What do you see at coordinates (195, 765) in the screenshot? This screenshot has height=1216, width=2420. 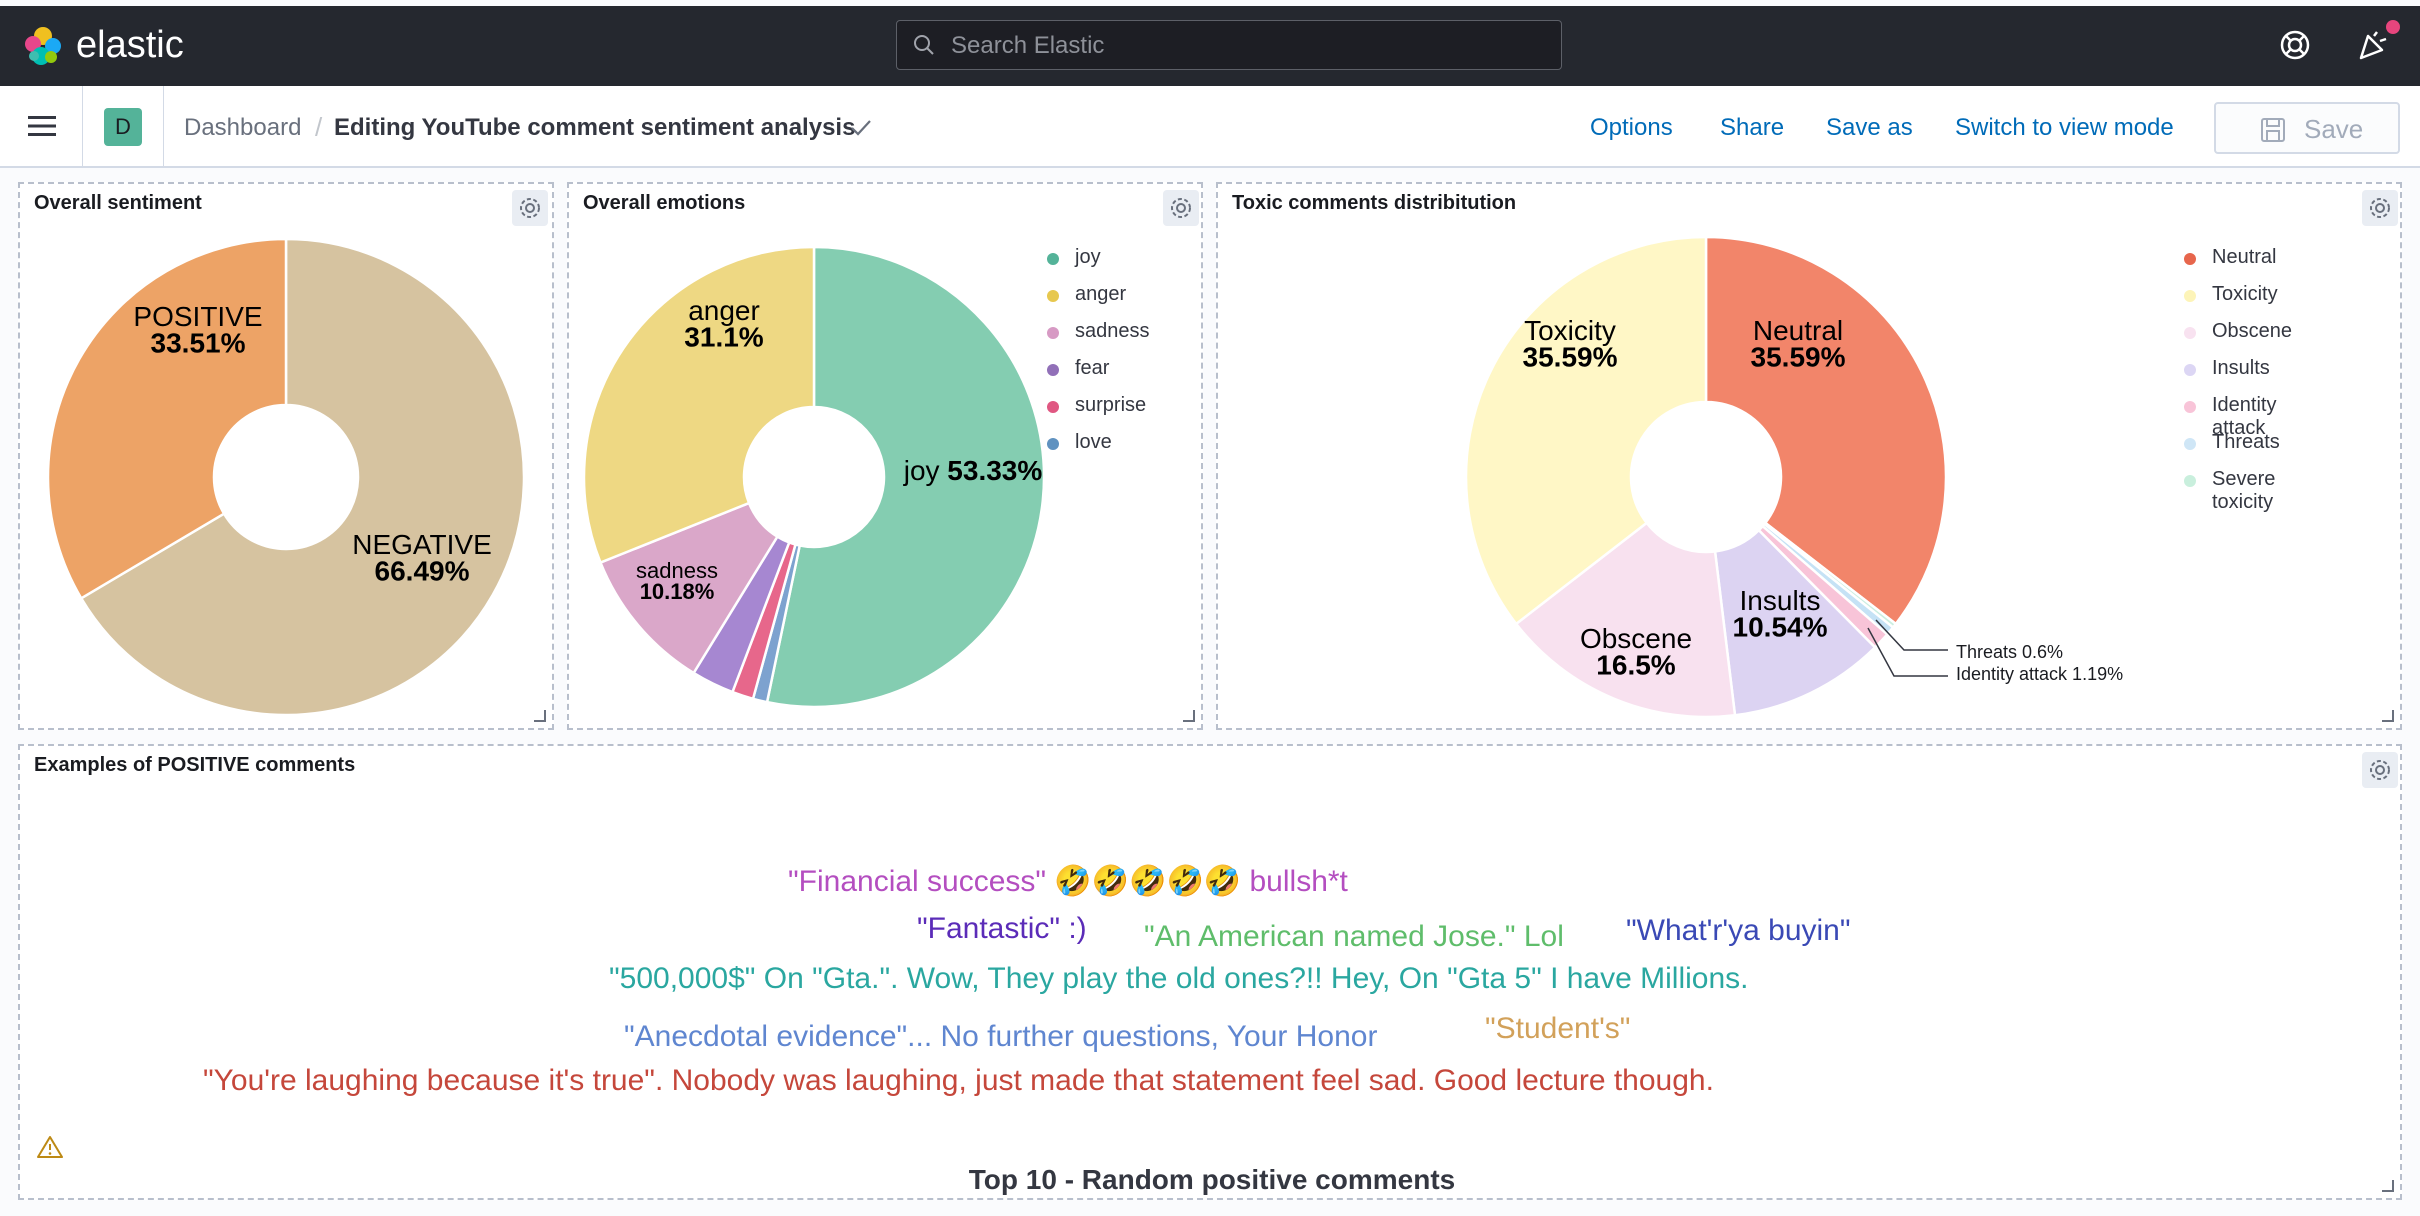 I see `panel-title: Examples of POSITIVE comments` at bounding box center [195, 765].